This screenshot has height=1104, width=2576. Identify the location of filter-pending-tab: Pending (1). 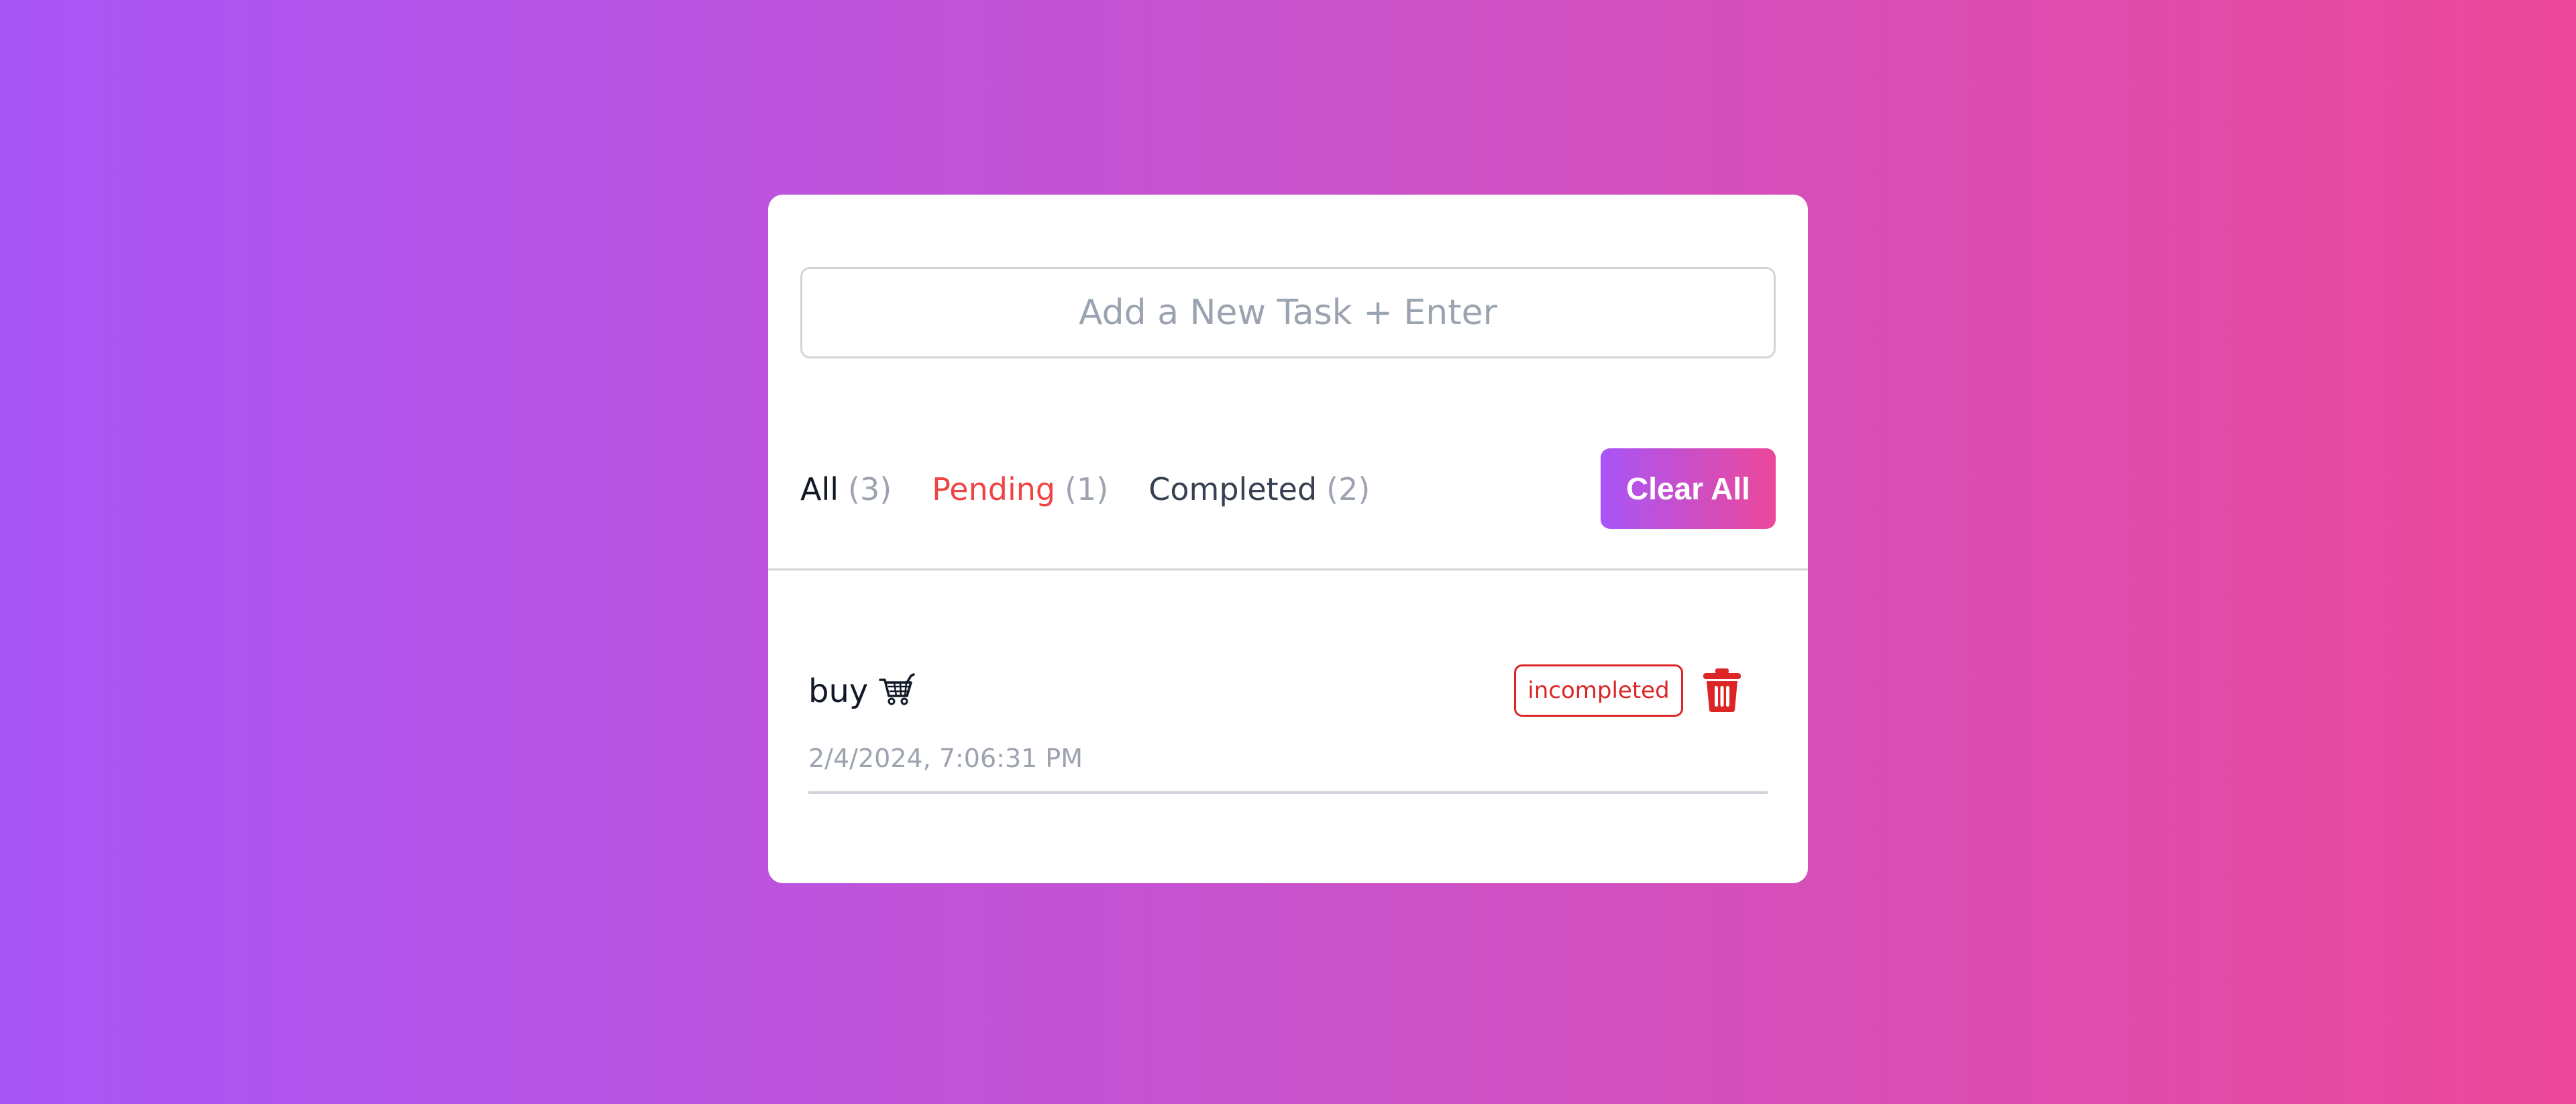
(1020, 489).